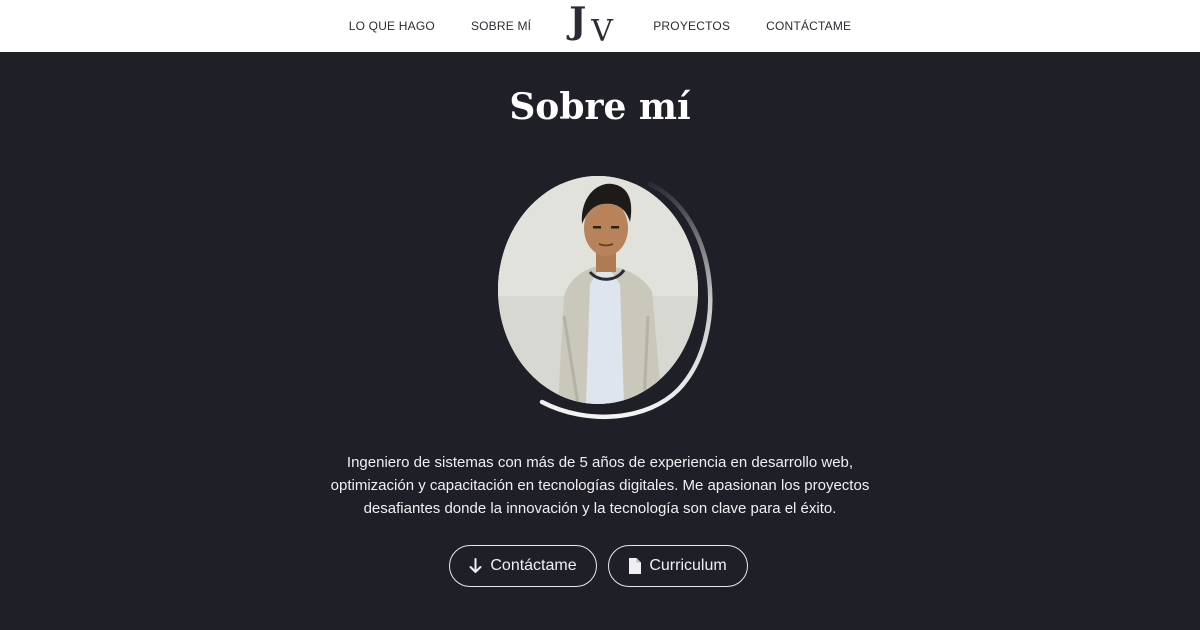  I want to click on contact-button-label: Contáctame, so click(533, 565).